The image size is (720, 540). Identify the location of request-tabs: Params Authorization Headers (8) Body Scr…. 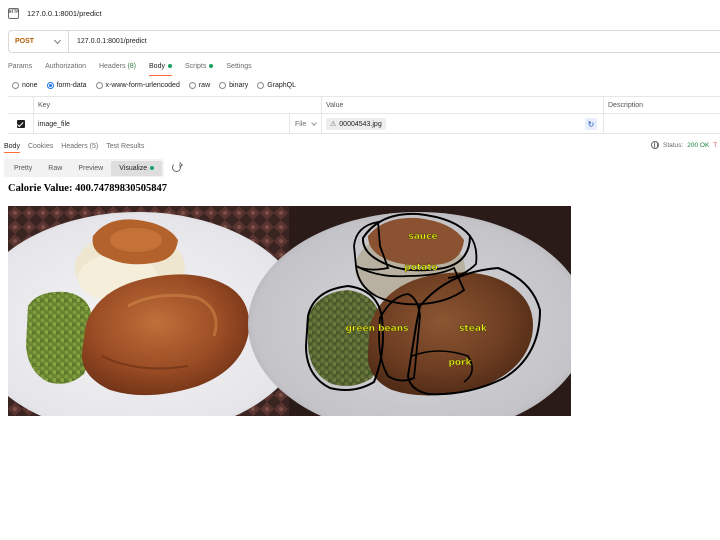
(136, 67).